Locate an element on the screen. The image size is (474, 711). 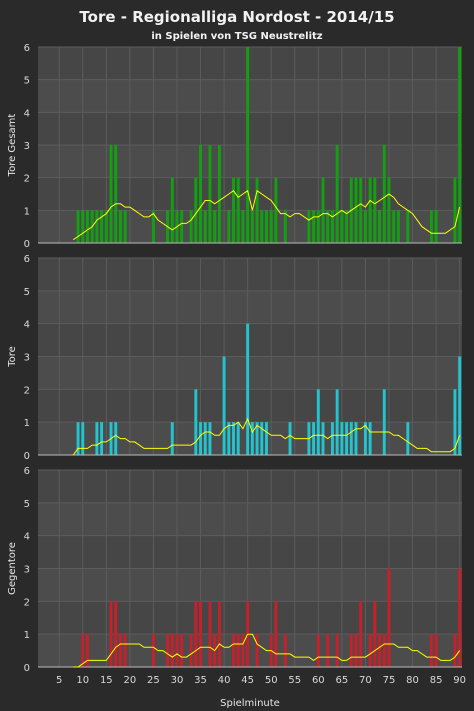
x-tick-label: 25 is located at coordinates (153, 680).